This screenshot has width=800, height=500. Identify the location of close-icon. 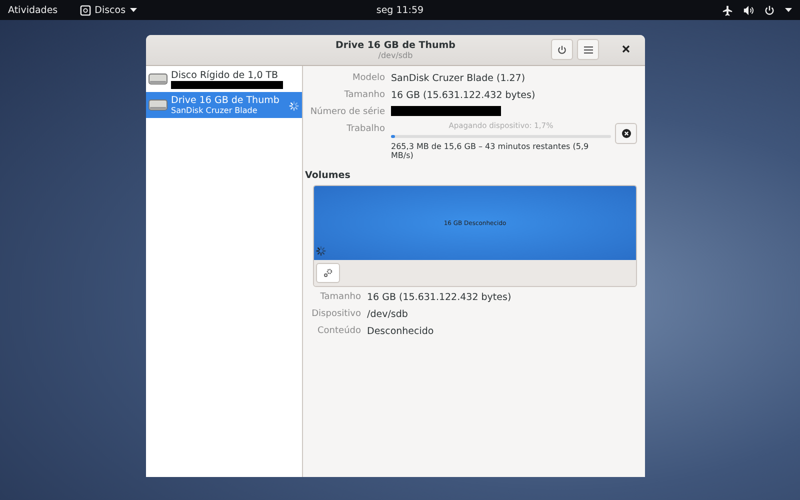
(626, 48).